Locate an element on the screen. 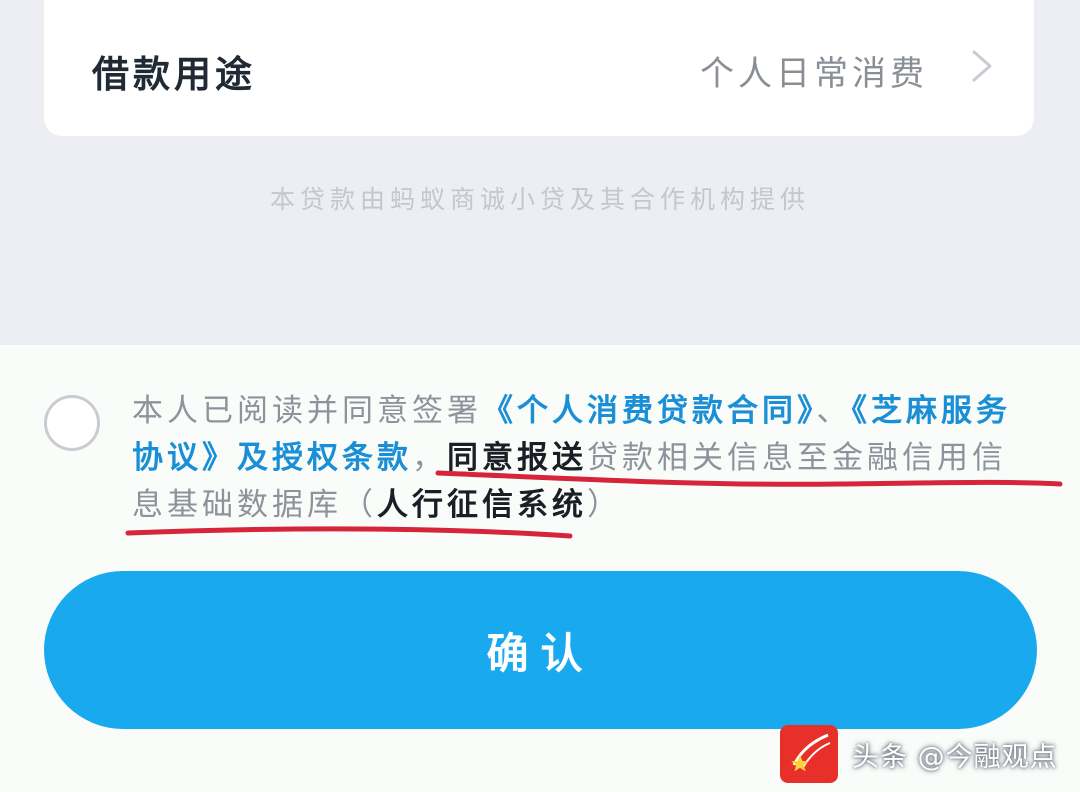  chevron-right-icon is located at coordinates (982, 66).